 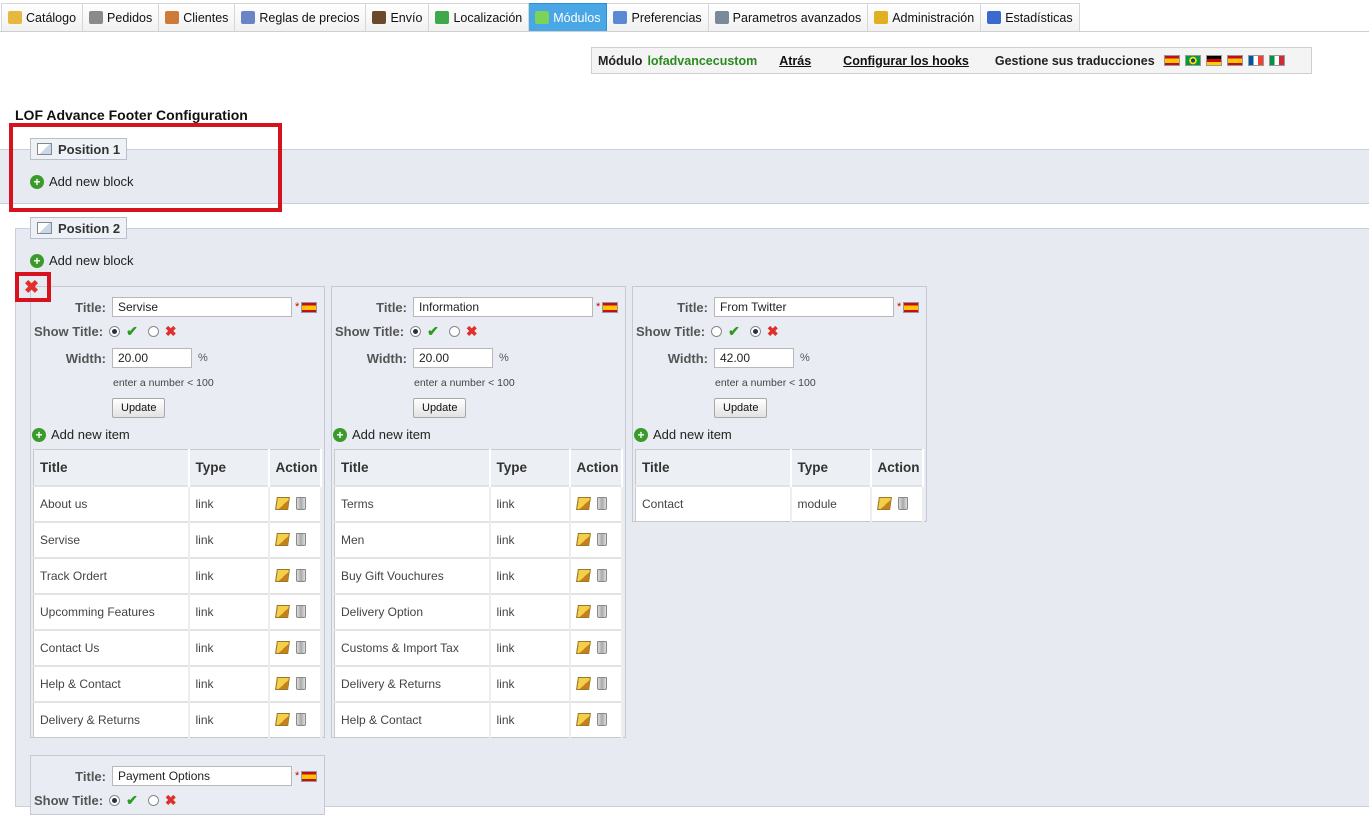 I want to click on col-type-header: Type, so click(x=530, y=467).